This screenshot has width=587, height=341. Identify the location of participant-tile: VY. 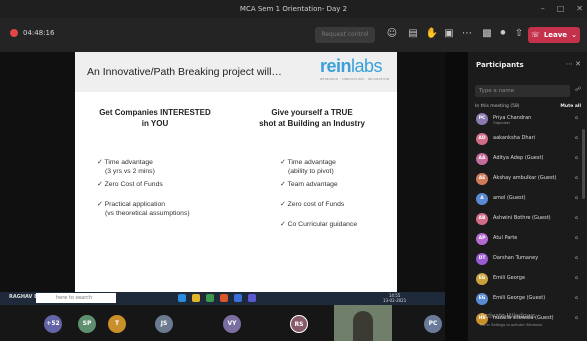
(232, 324).